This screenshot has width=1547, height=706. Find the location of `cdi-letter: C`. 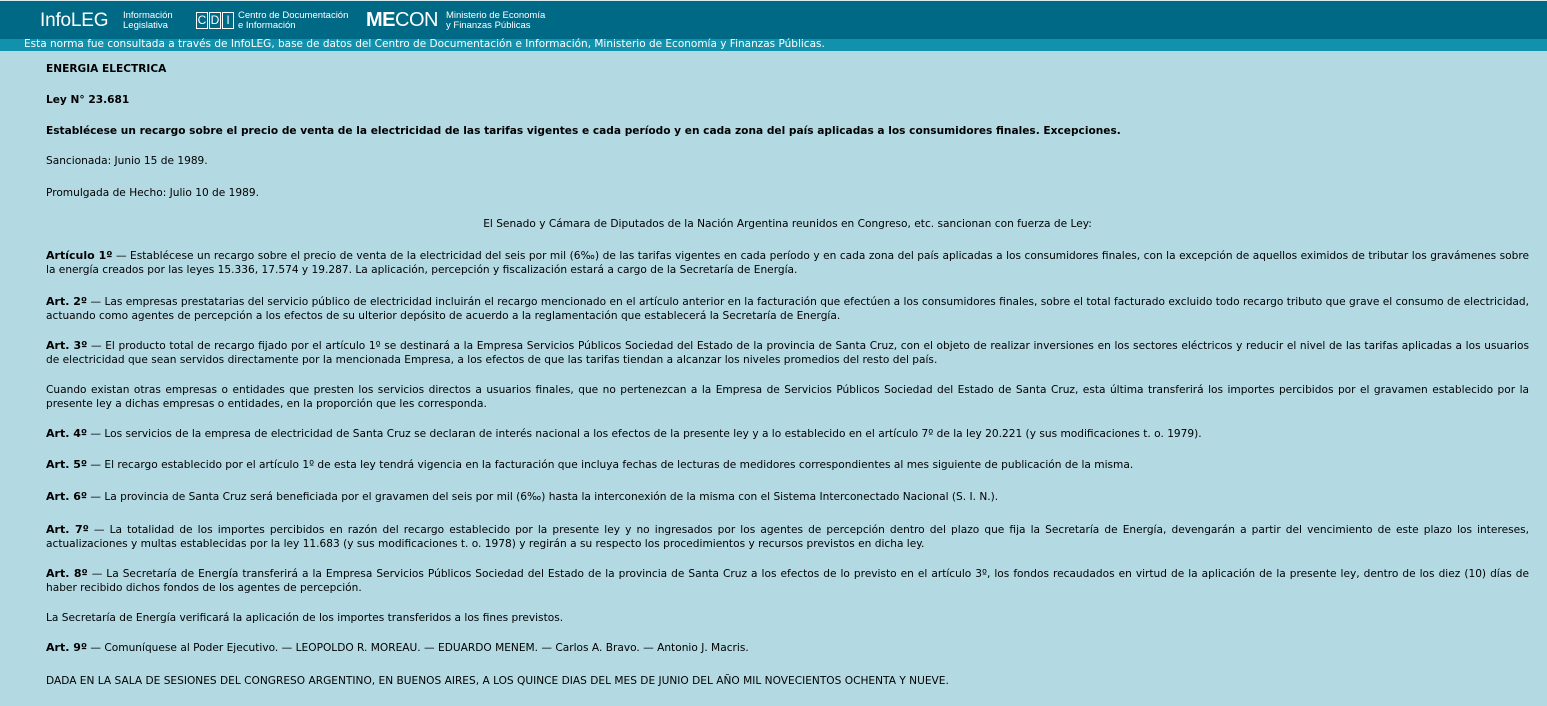

cdi-letter: C is located at coordinates (202, 20).